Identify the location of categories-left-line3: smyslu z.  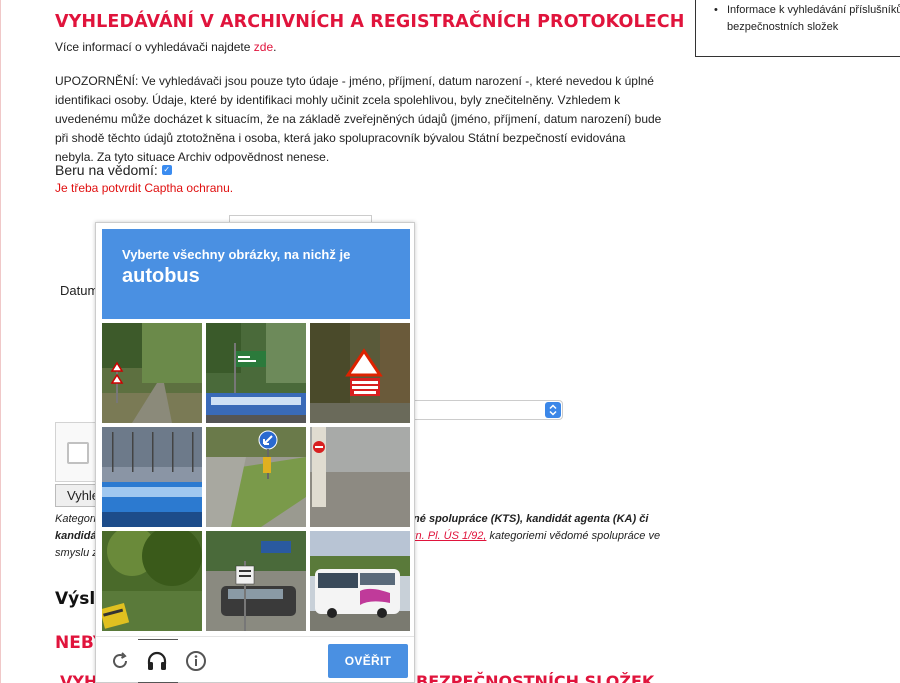
(76, 553).